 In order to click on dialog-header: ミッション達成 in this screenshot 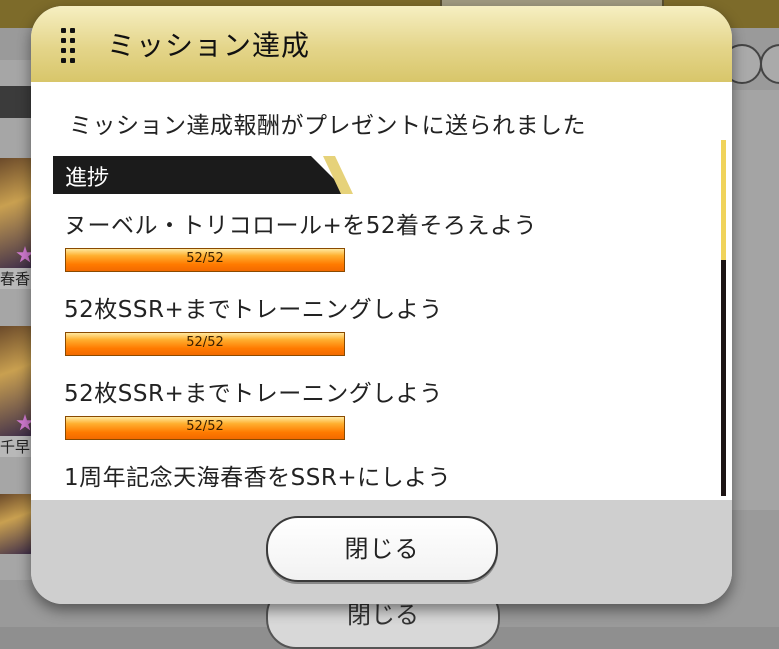, I will do `click(381, 44)`.